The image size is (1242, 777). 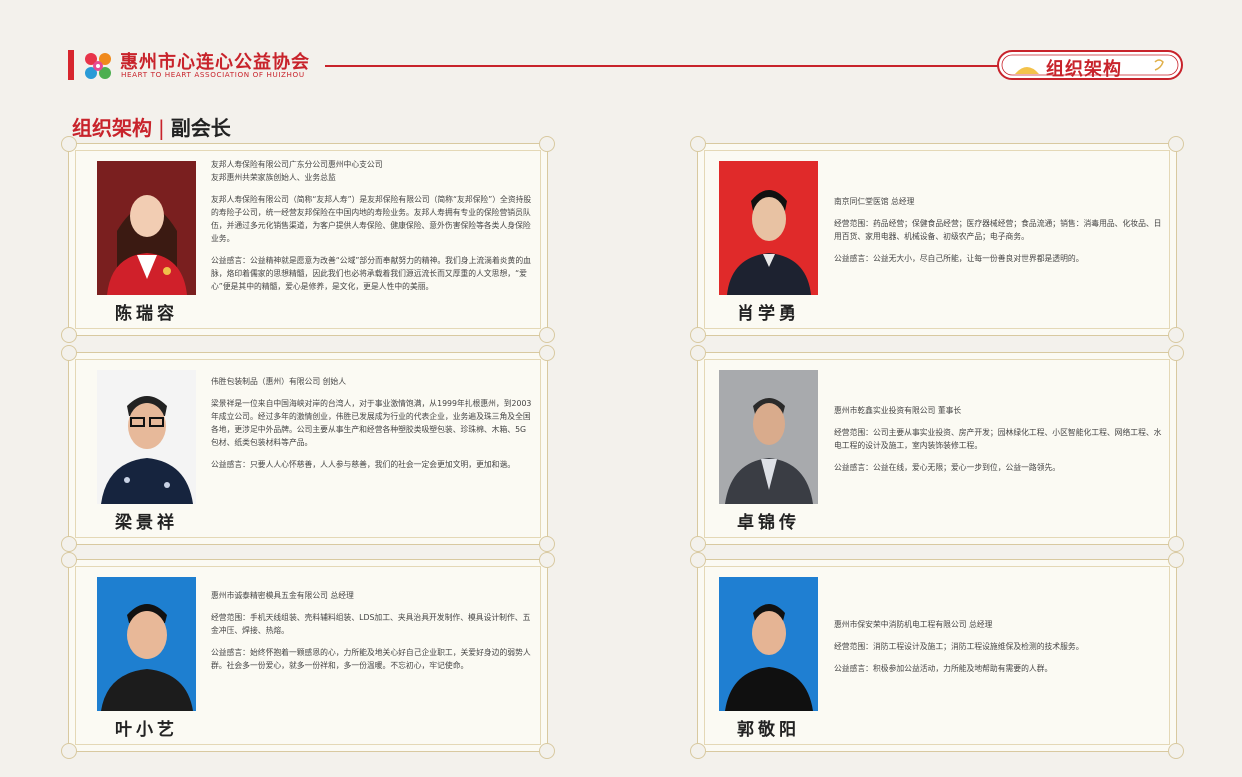 What do you see at coordinates (200, 128) in the screenshot?
I see `page-title-sub: 副会长` at bounding box center [200, 128].